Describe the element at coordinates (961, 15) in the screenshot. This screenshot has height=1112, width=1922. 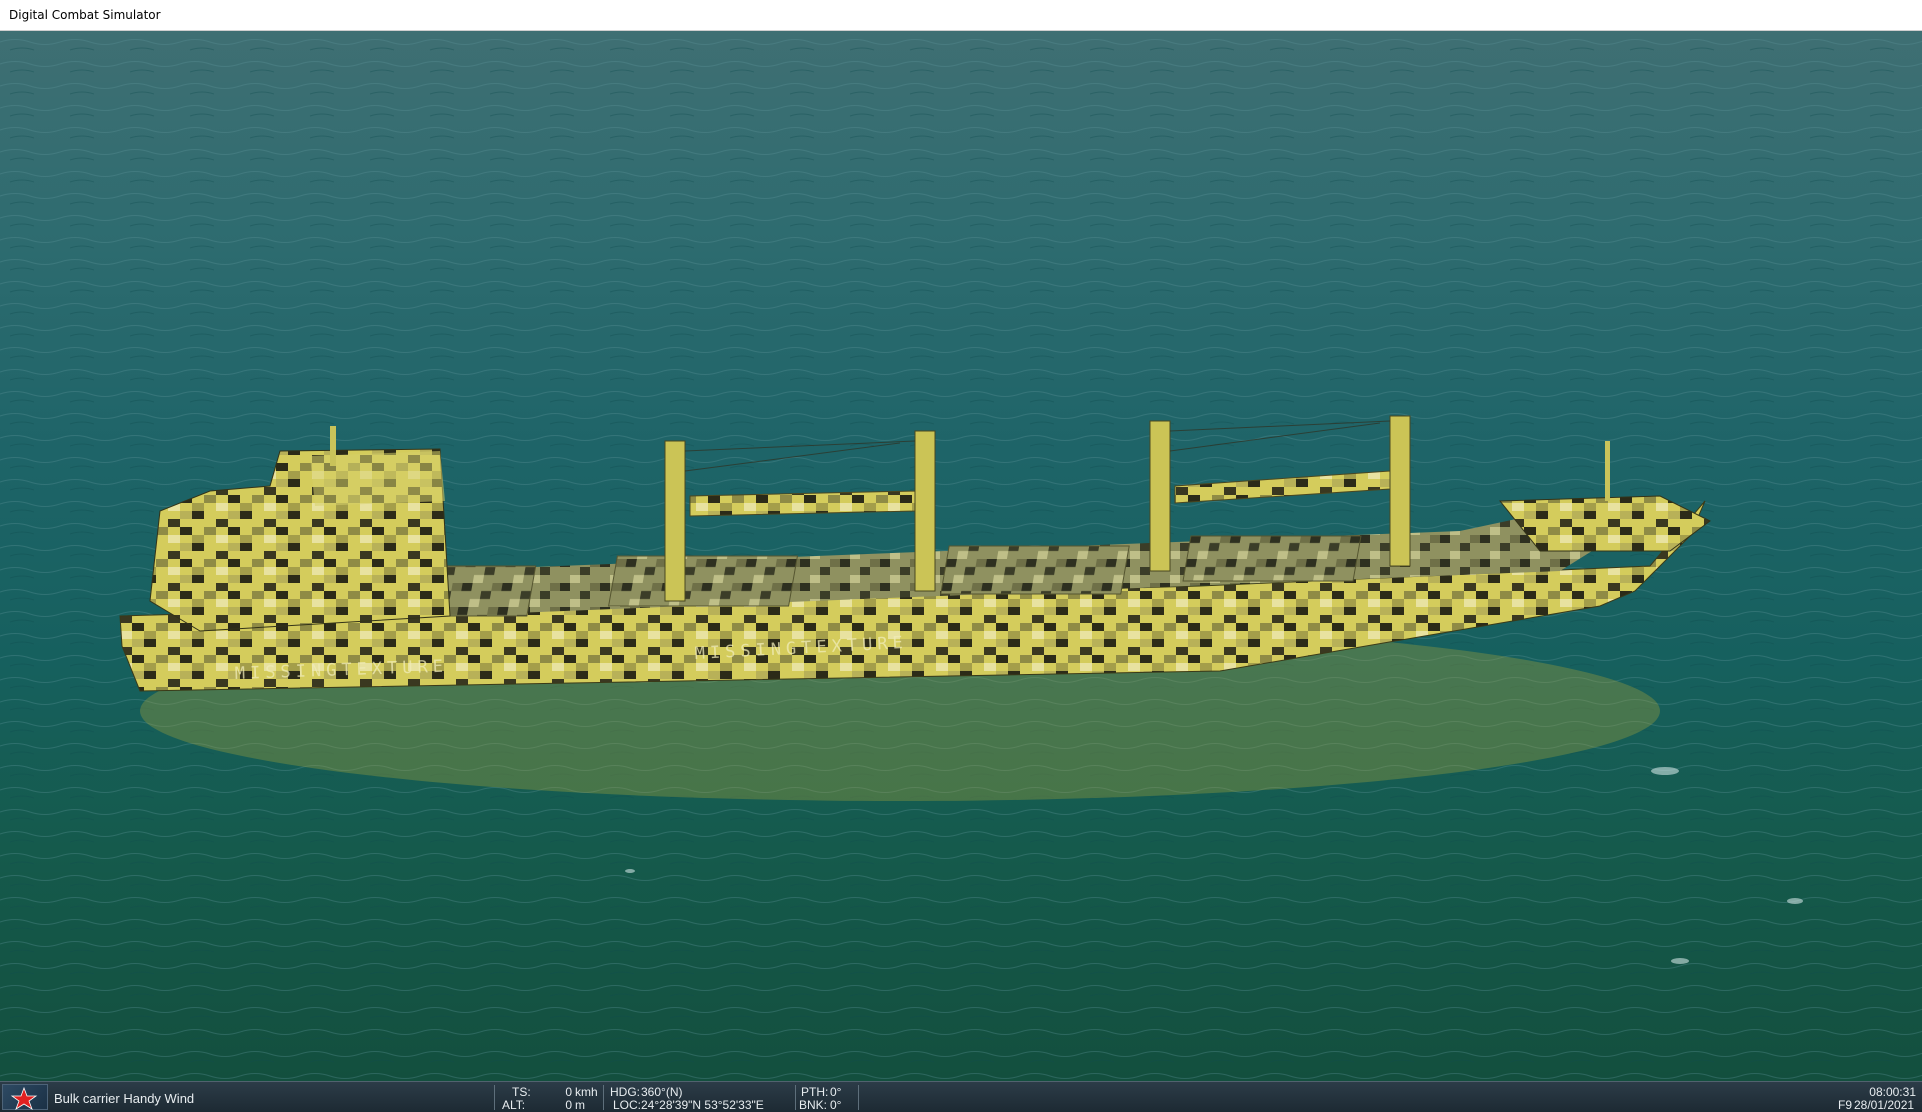
I see `window-title-bar: Digital Combat Simulator` at that location.